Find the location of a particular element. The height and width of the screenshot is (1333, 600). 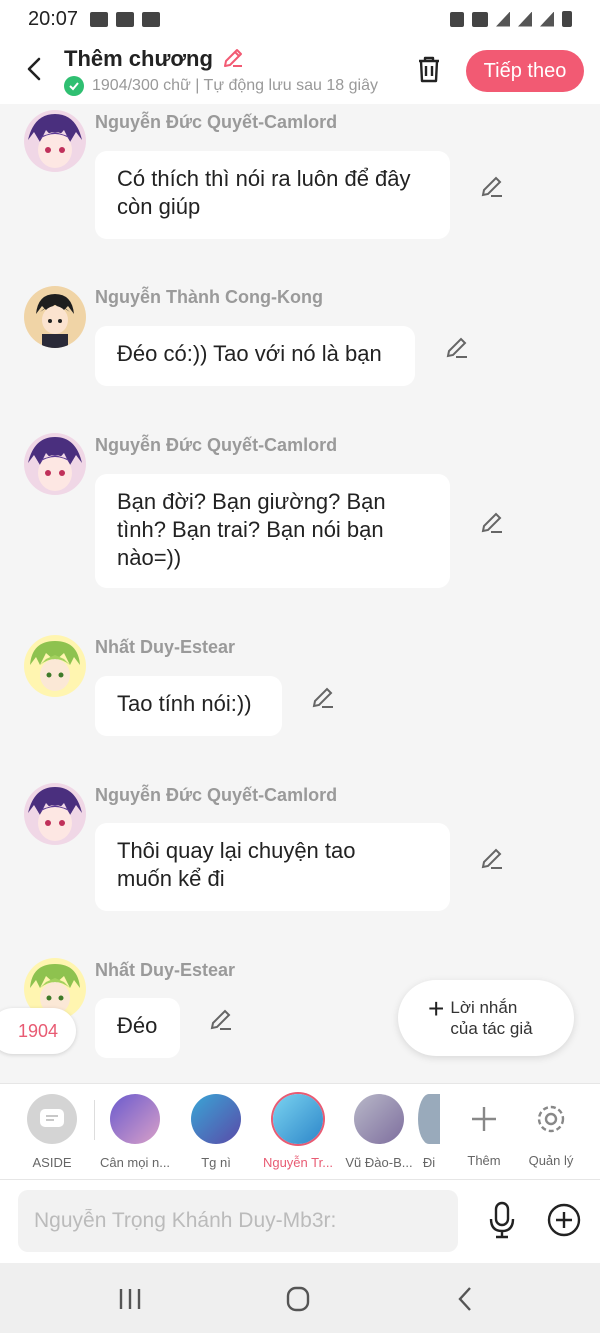

save-status-text: 1904/300 chữ | Tự động lưu sau 18 giây is located at coordinates (235, 85).